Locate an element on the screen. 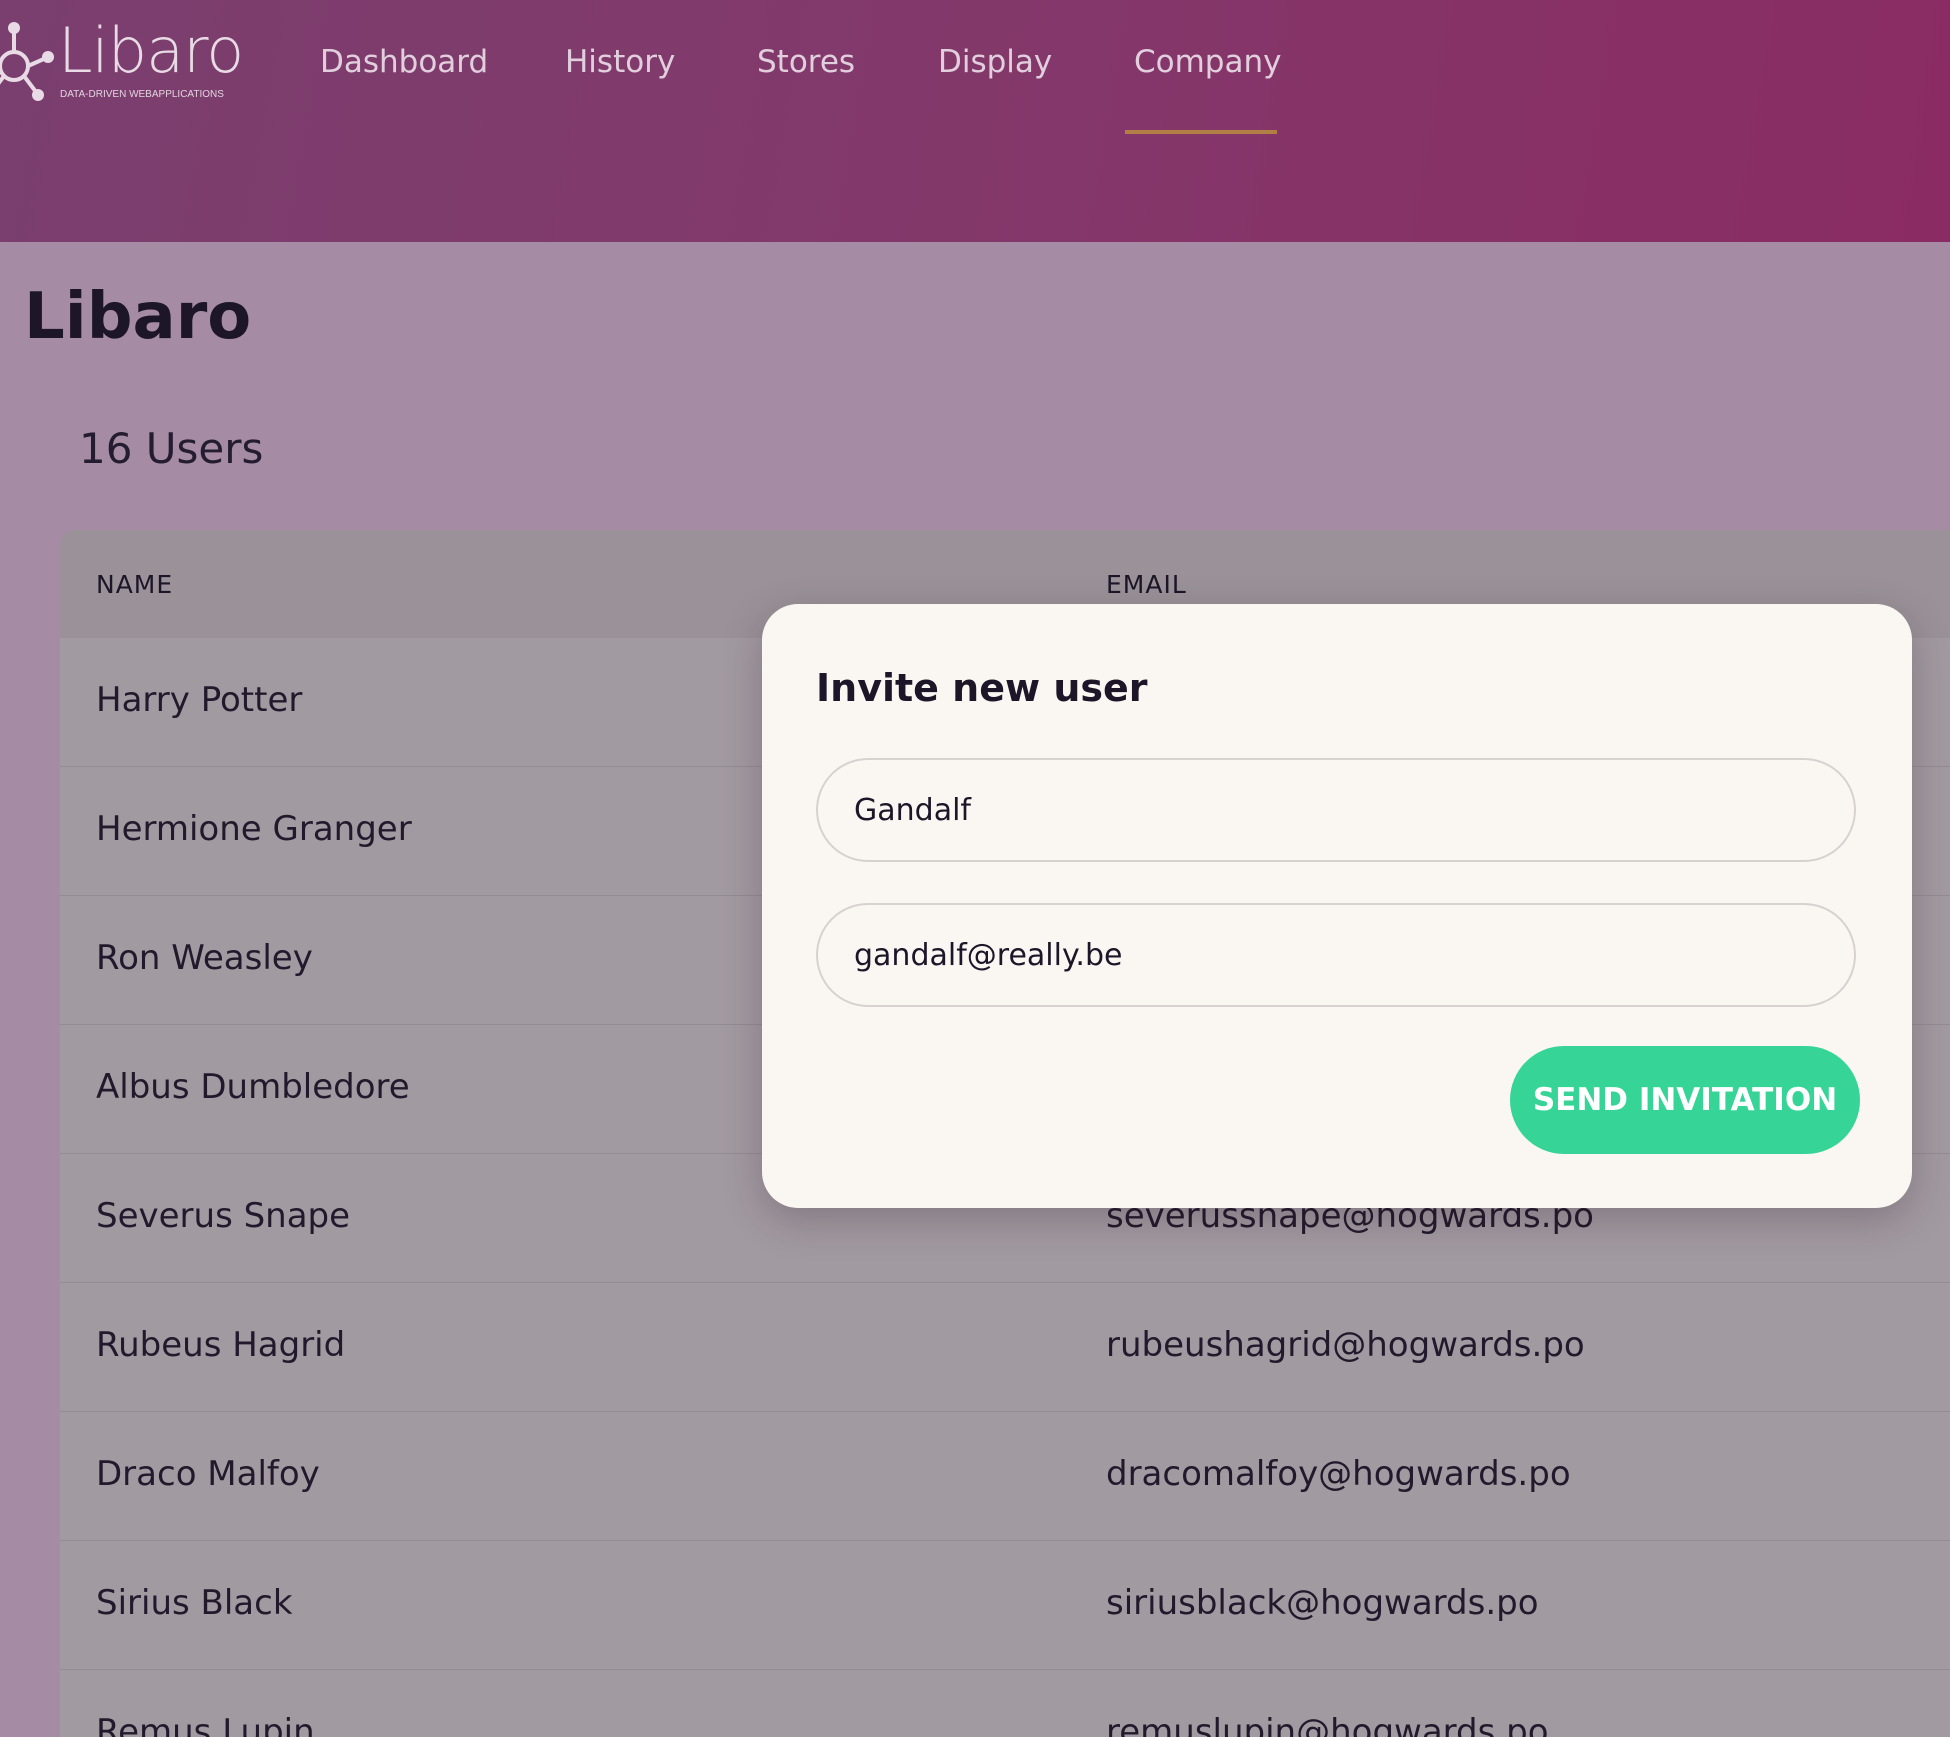 This screenshot has width=1950, height=1737. logo-tagline: DATA-DRIVEN WEBAPPLICATIONS is located at coordinates (142, 94).